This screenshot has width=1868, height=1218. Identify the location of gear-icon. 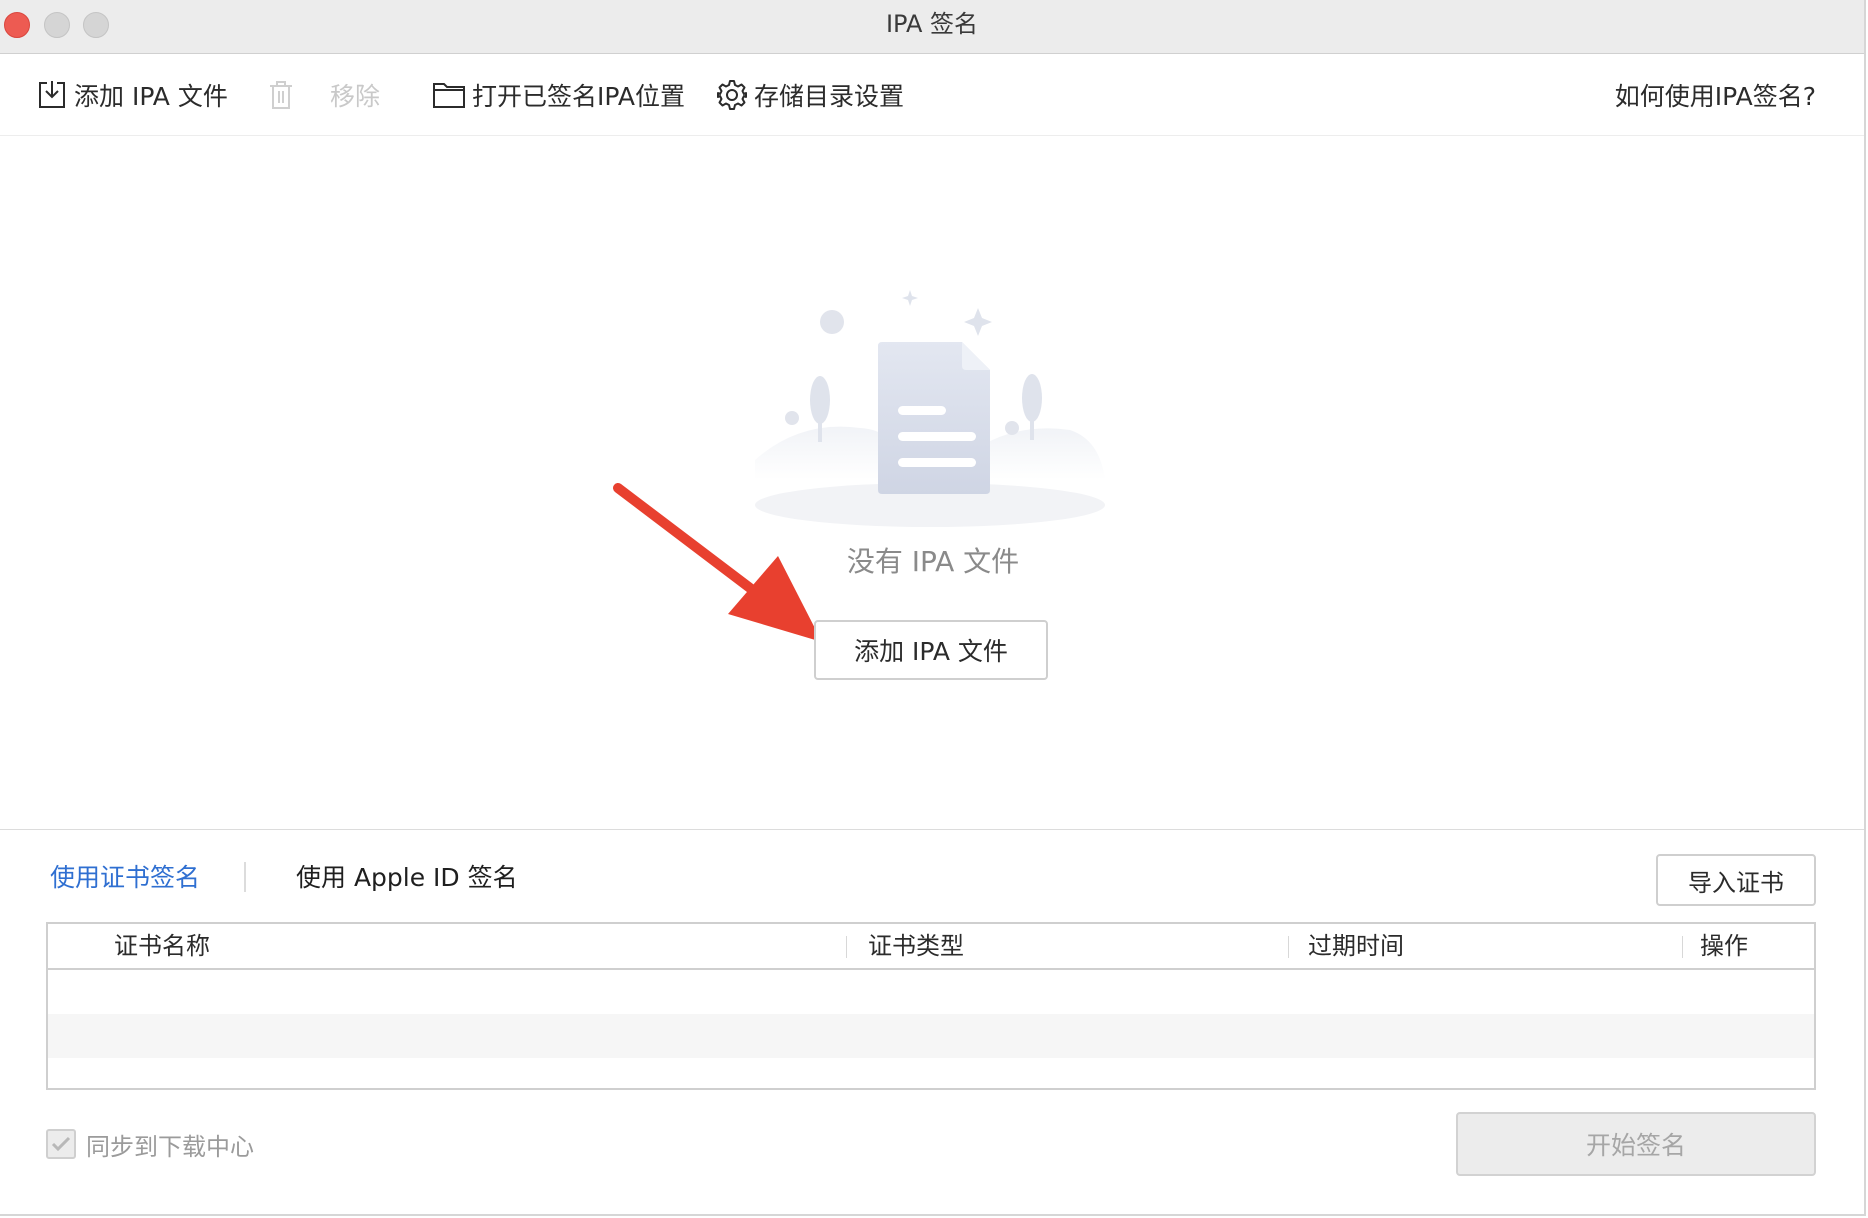
(732, 95).